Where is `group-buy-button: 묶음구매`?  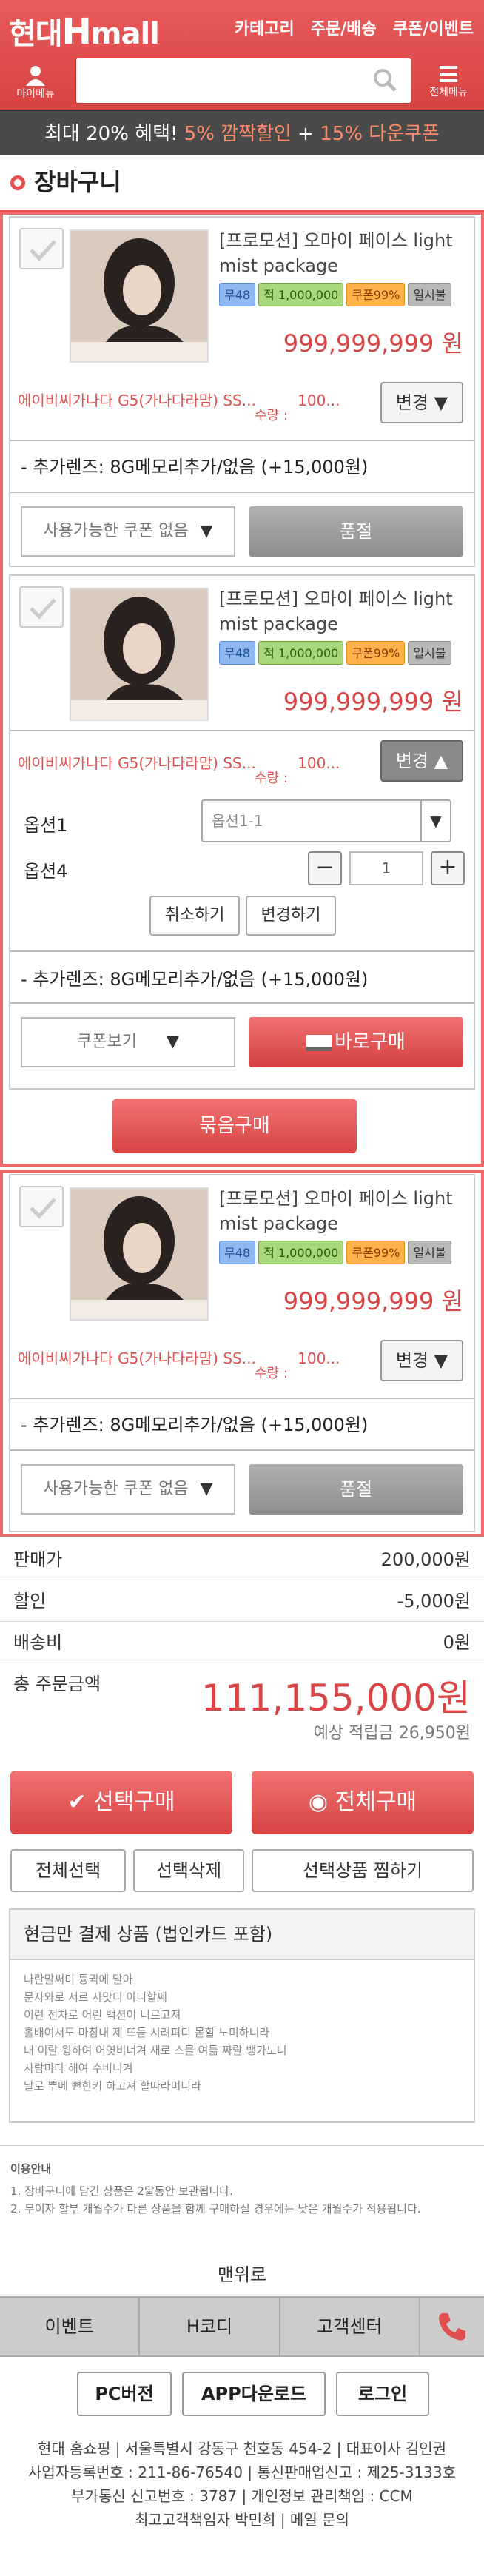
group-buy-button: 묶음구매 is located at coordinates (234, 1126).